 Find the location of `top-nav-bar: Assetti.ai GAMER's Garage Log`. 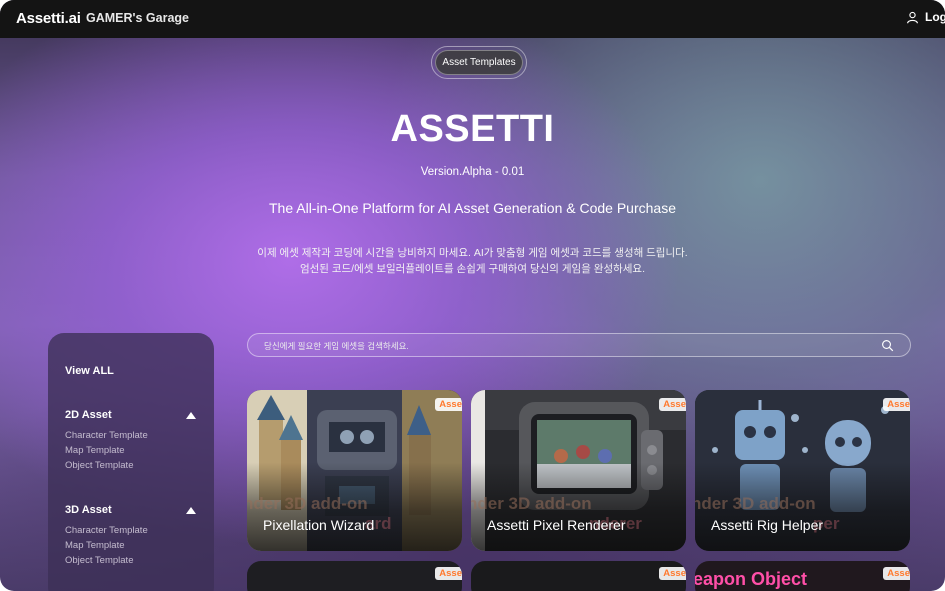

top-nav-bar: Assetti.ai GAMER's Garage Log is located at coordinates (472, 19).